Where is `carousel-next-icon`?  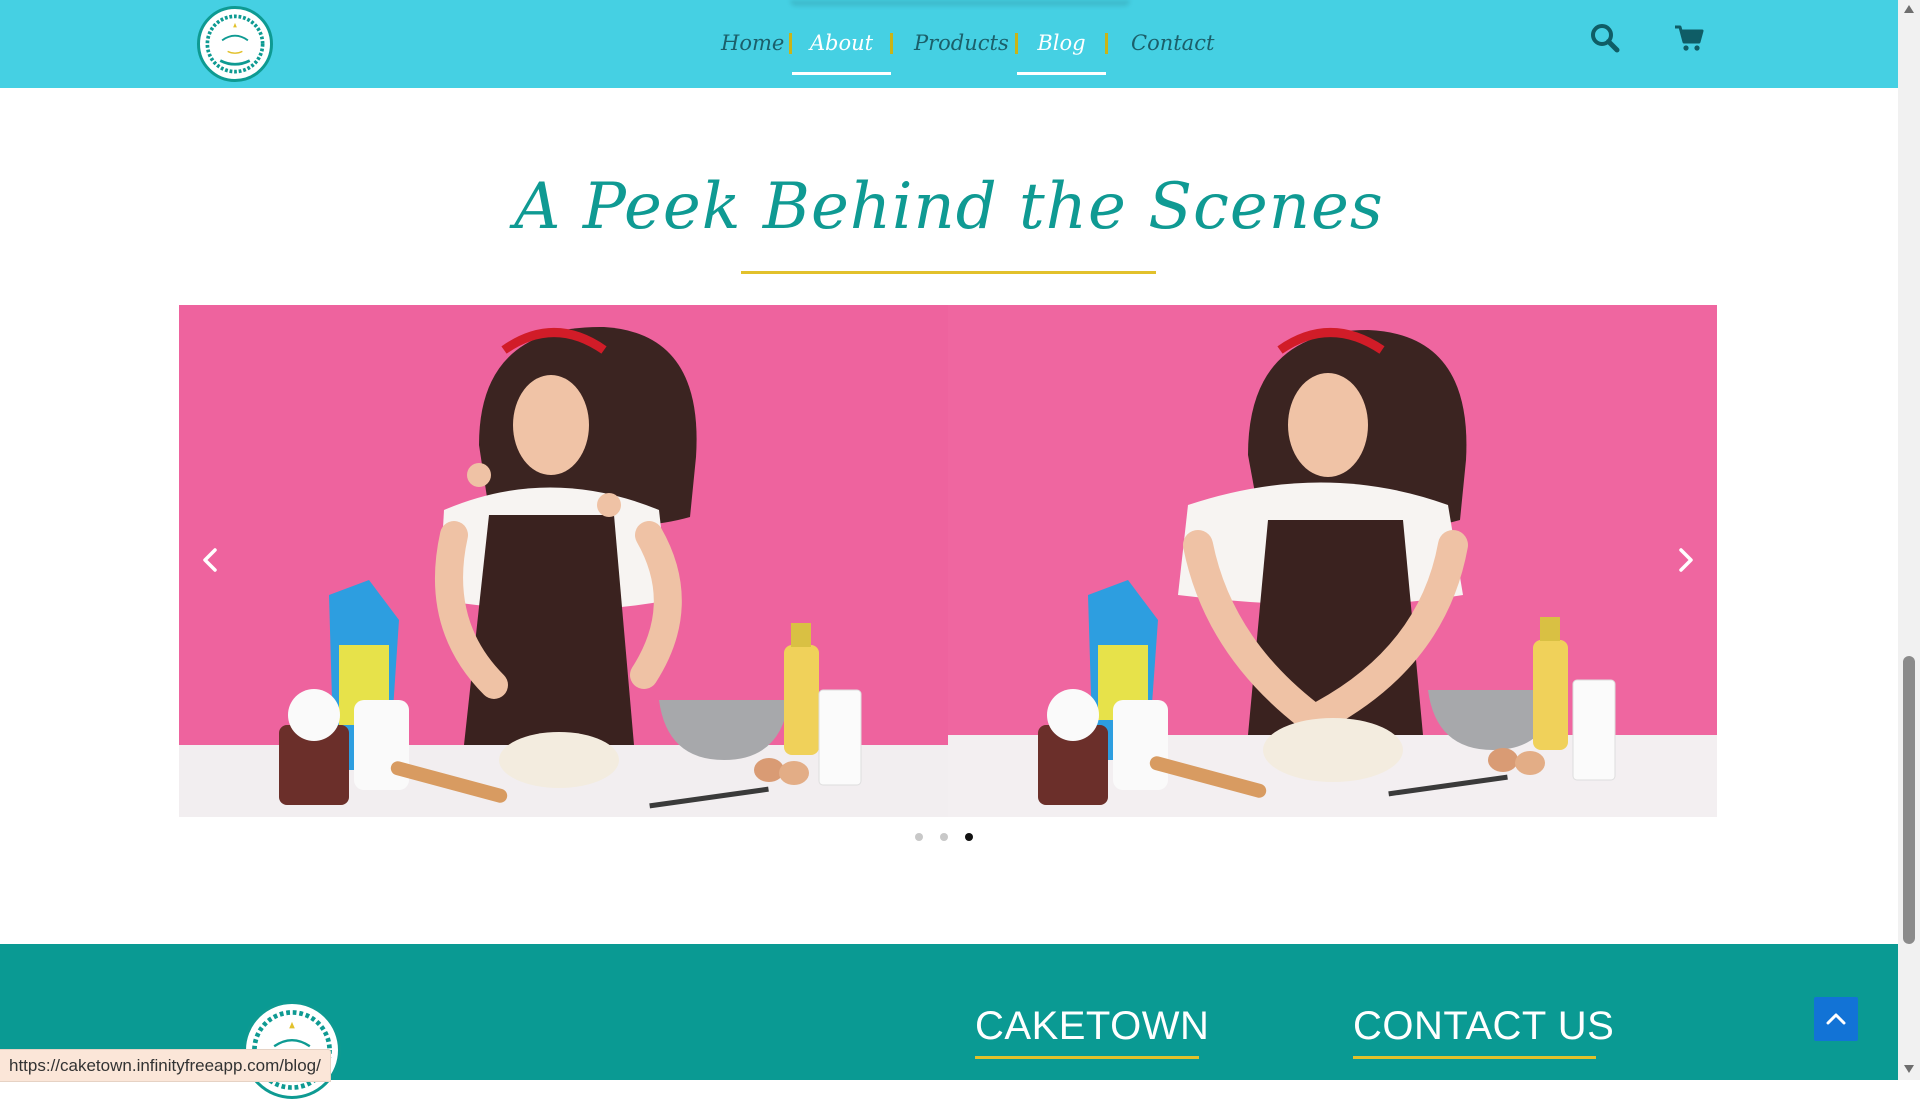
carousel-next-icon is located at coordinates (1686, 560).